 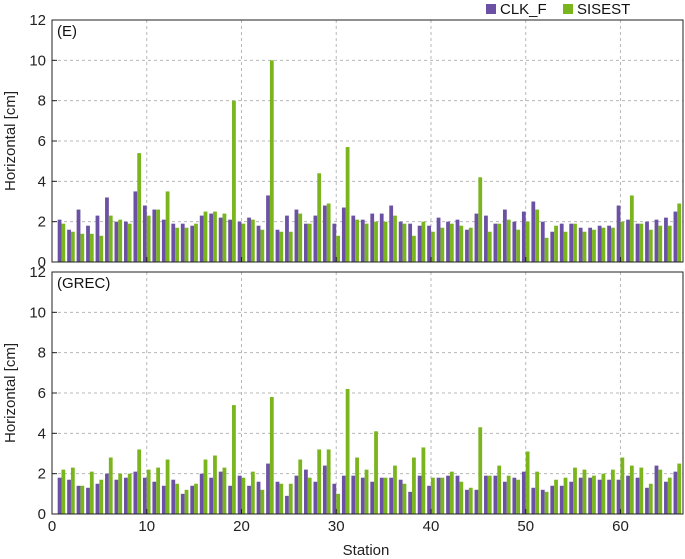 What do you see at coordinates (10, 141) in the screenshot?
I see `y-axis-label: Horizontal [cm]` at bounding box center [10, 141].